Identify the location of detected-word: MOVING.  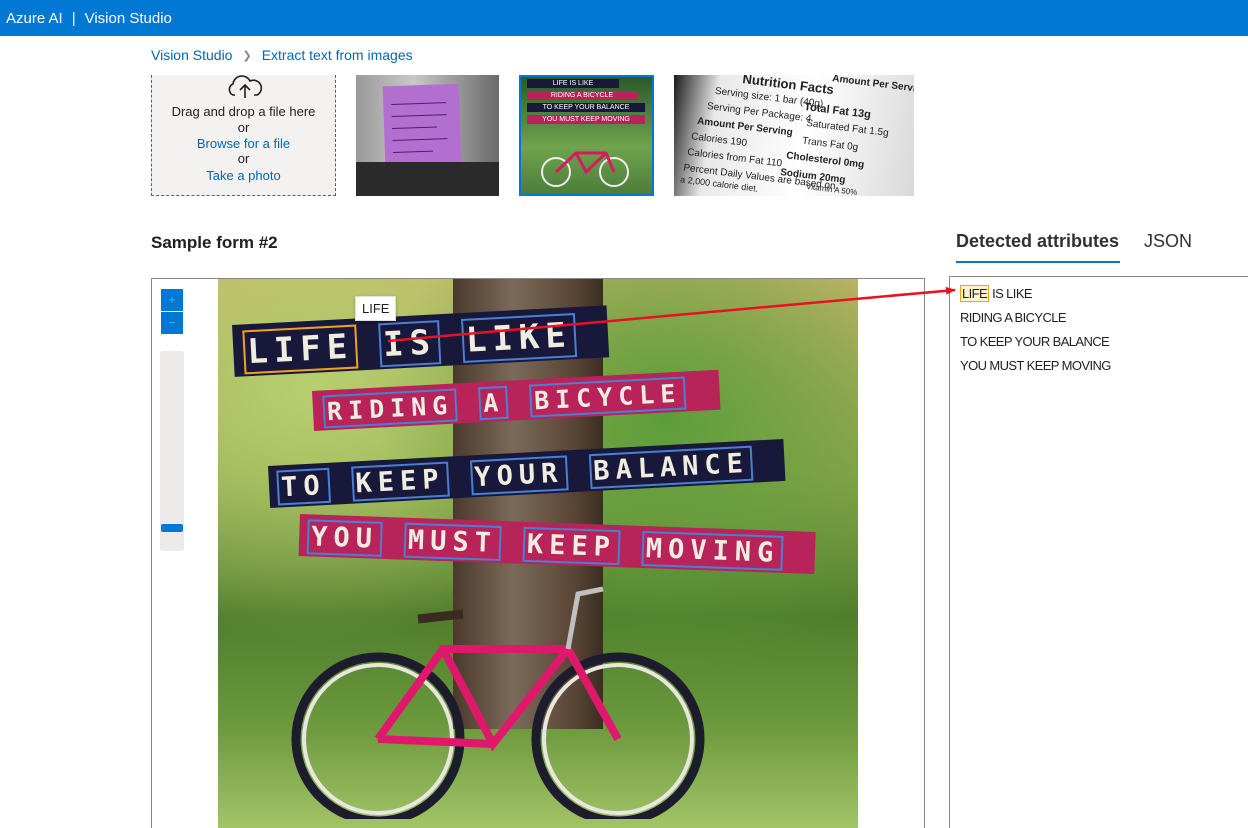
(712, 550).